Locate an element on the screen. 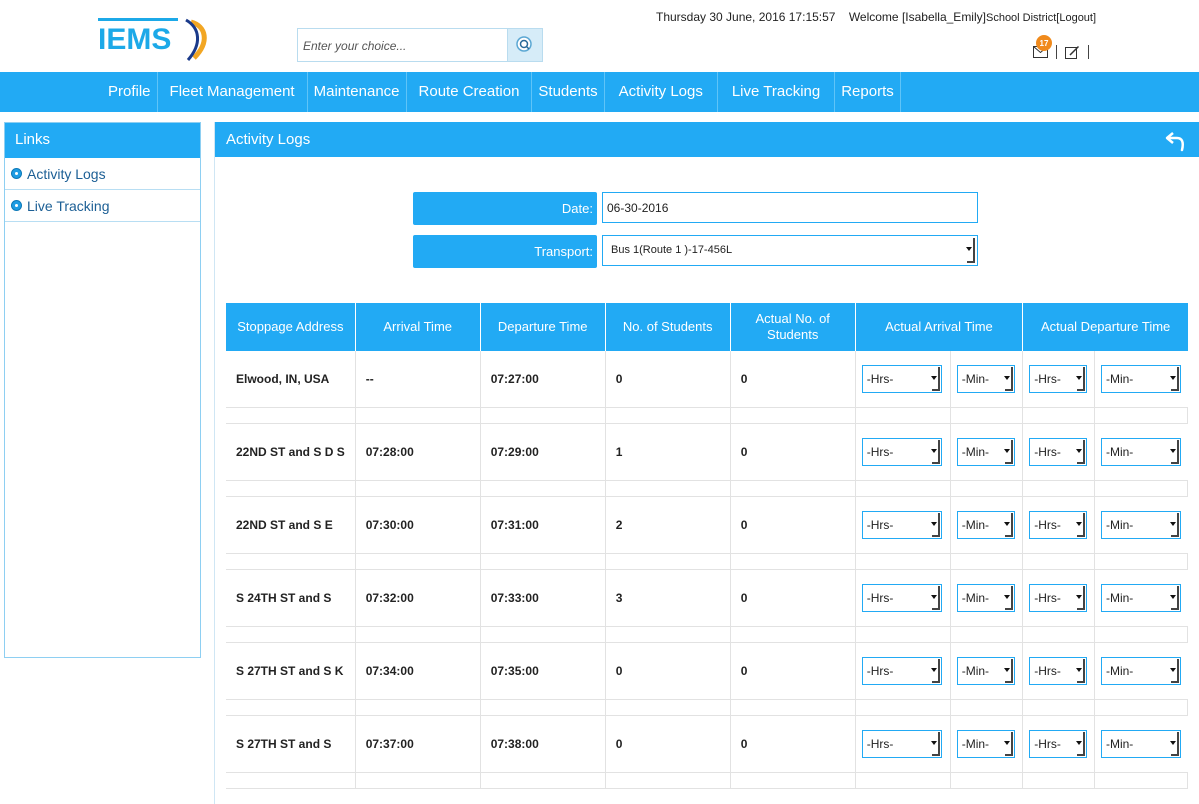  nav-students: Students is located at coordinates (568, 92).